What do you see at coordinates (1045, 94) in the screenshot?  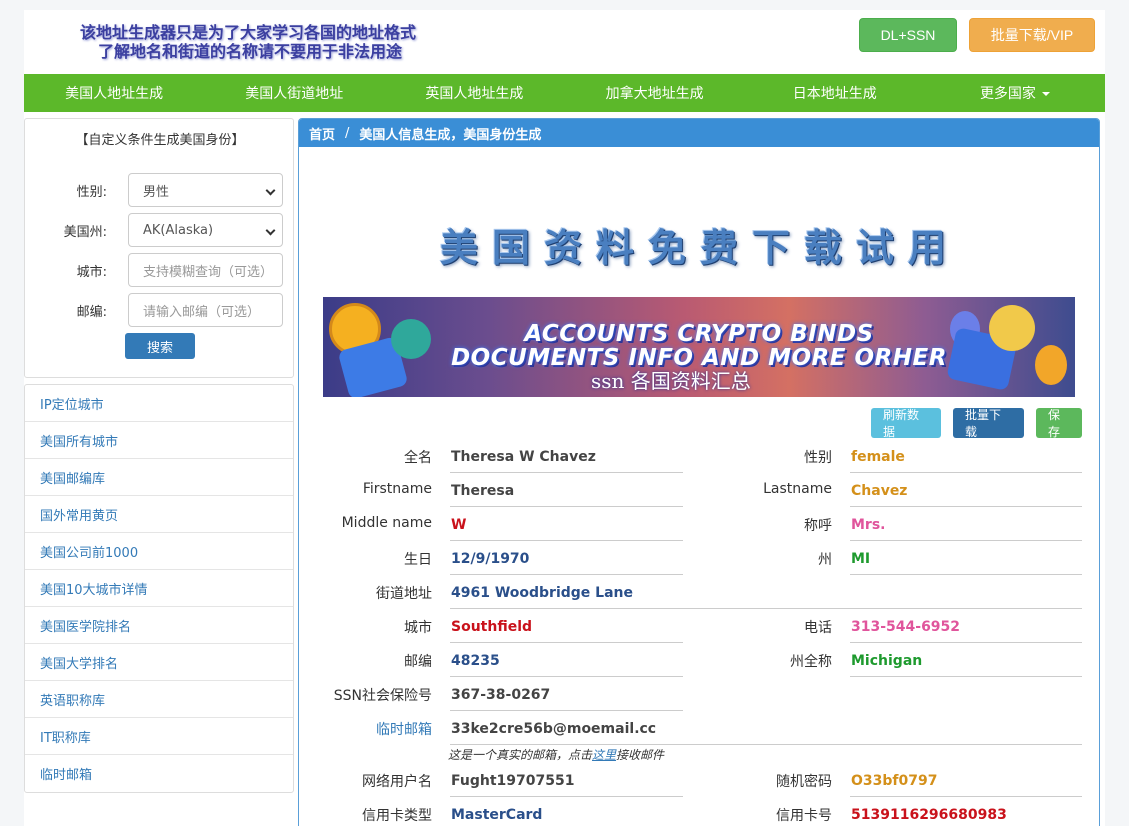 I see `caret-down-icon` at bounding box center [1045, 94].